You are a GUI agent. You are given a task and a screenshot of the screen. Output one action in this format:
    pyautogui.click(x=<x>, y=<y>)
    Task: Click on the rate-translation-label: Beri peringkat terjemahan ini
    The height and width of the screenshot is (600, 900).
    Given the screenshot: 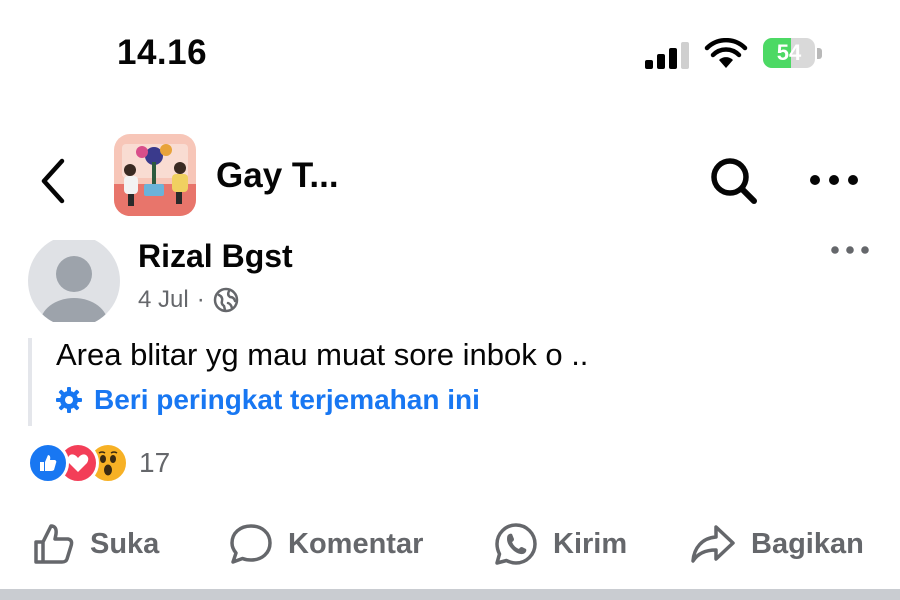 What is the action you would take?
    pyautogui.click(x=287, y=399)
    